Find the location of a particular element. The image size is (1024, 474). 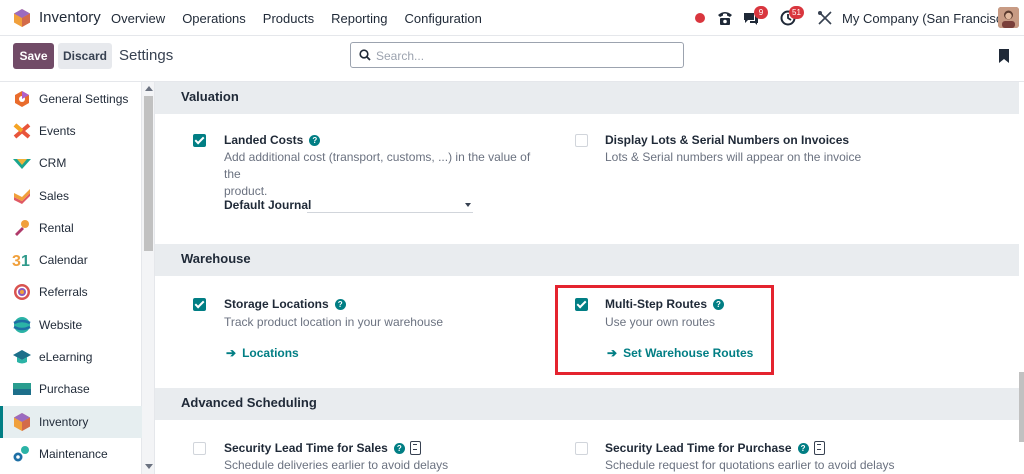

section-valuation: Valuation is located at coordinates (587, 98).